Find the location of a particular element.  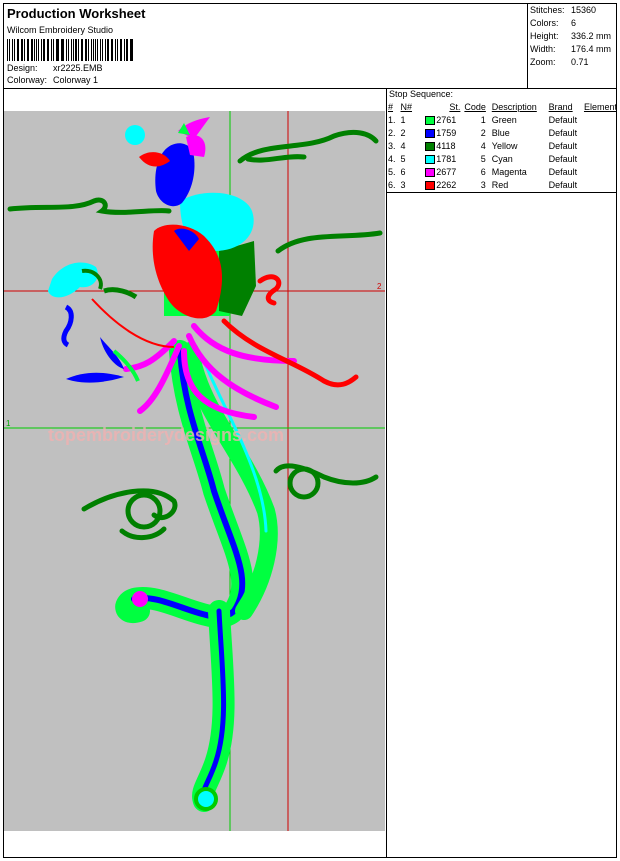

row-n: 4 is located at coordinates (403, 146).